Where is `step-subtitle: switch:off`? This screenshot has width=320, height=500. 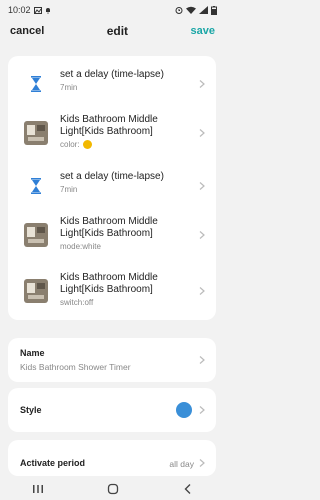
step-subtitle: switch:off is located at coordinates (77, 302).